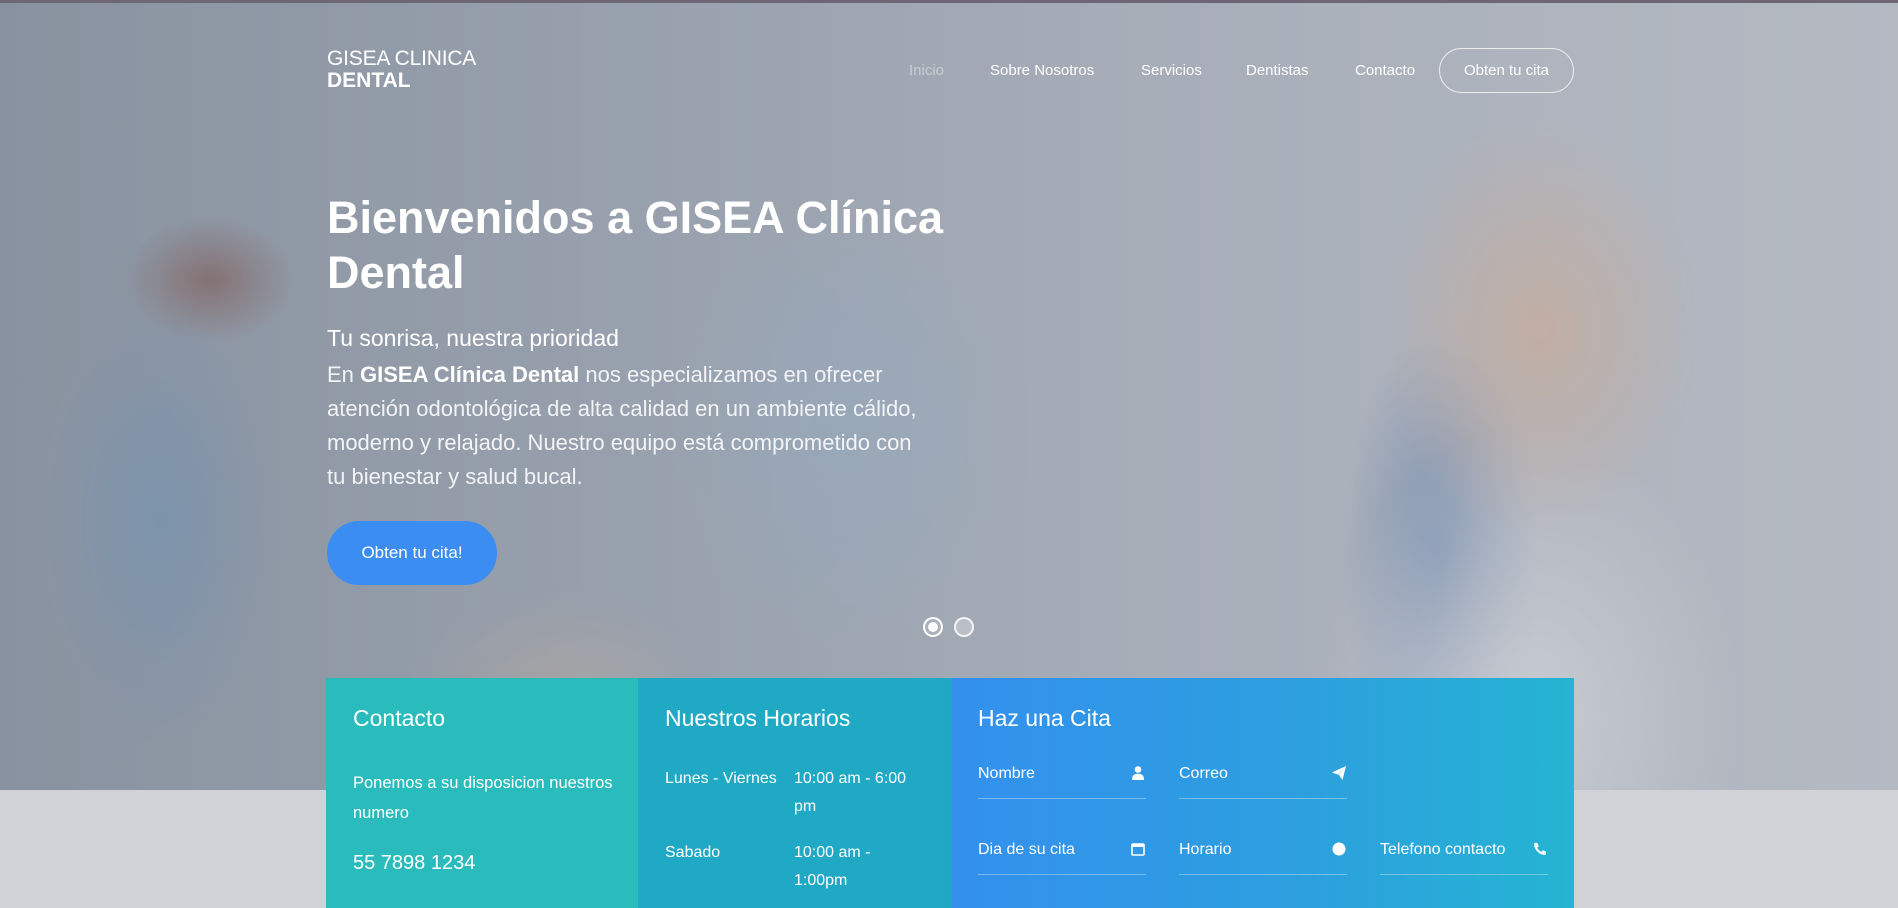  I want to click on date-field-label: Dia de su cita, so click(1026, 849).